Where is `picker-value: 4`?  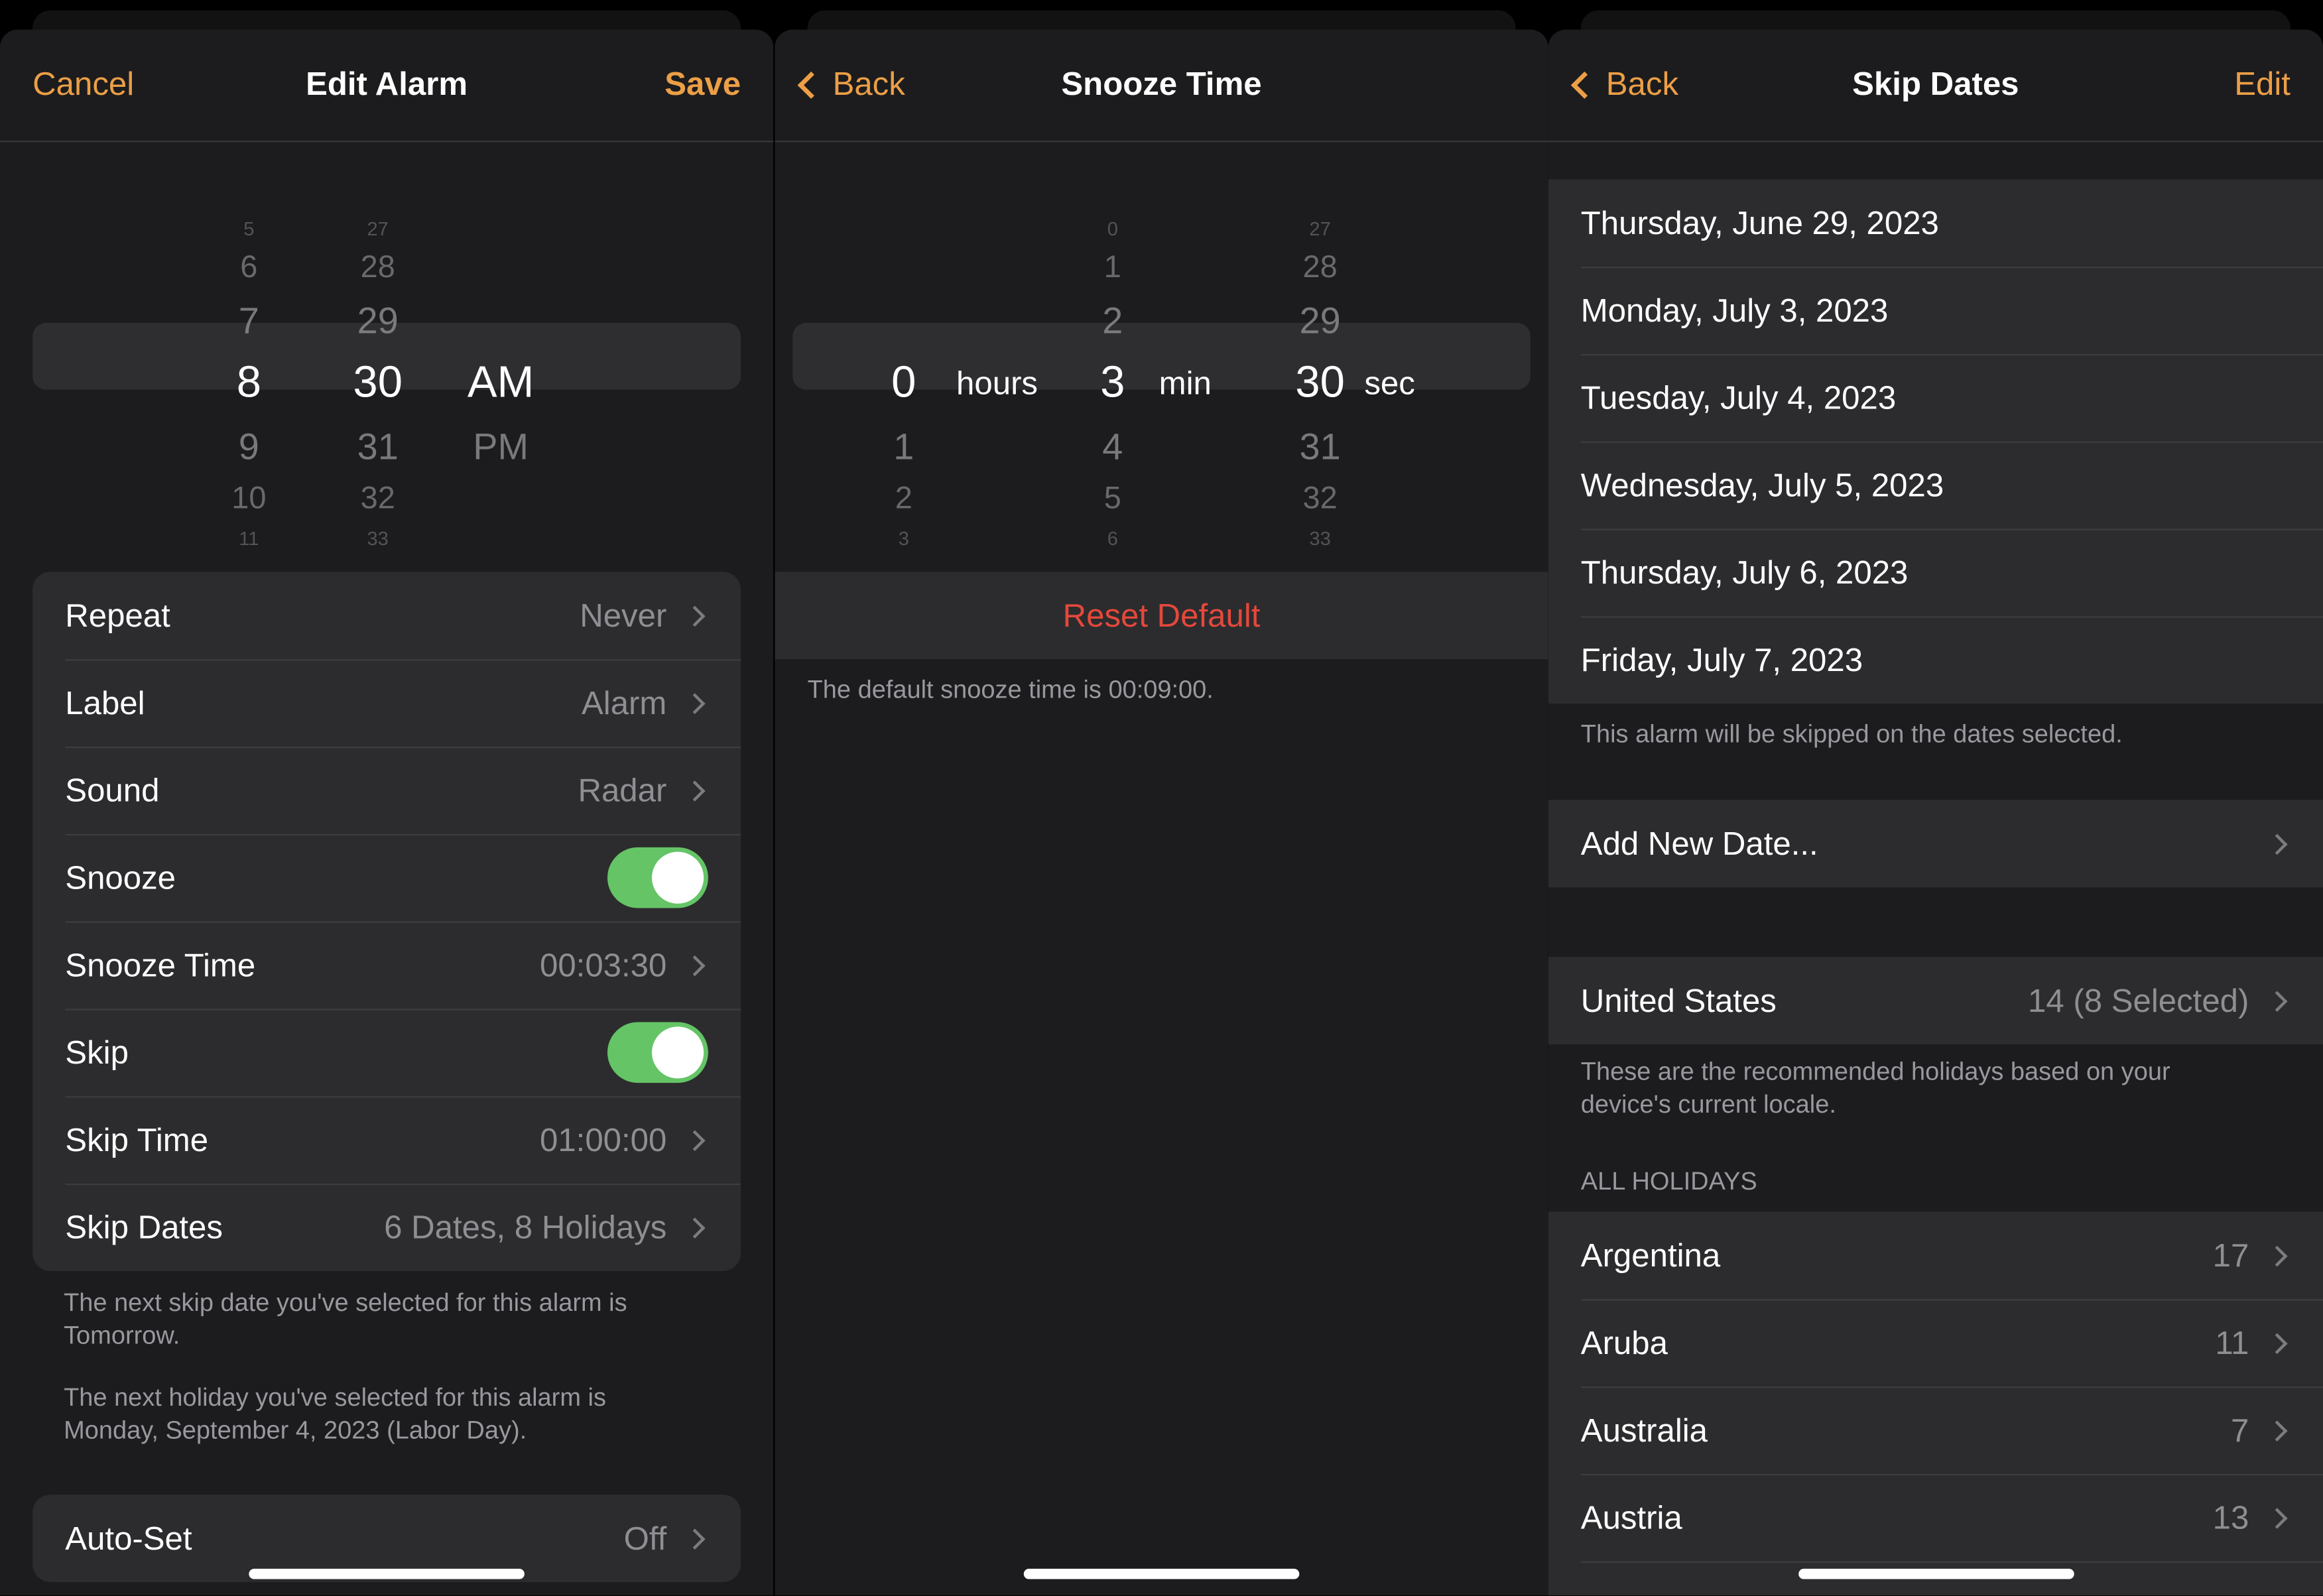 picker-value: 4 is located at coordinates (1112, 447).